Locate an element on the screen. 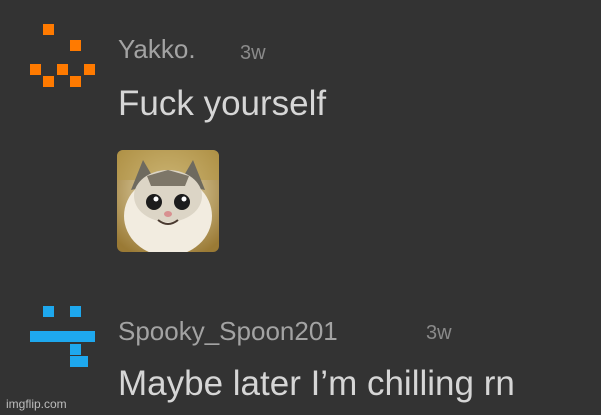  comment-text: Maybe later I’m chilling rn is located at coordinates (316, 383).